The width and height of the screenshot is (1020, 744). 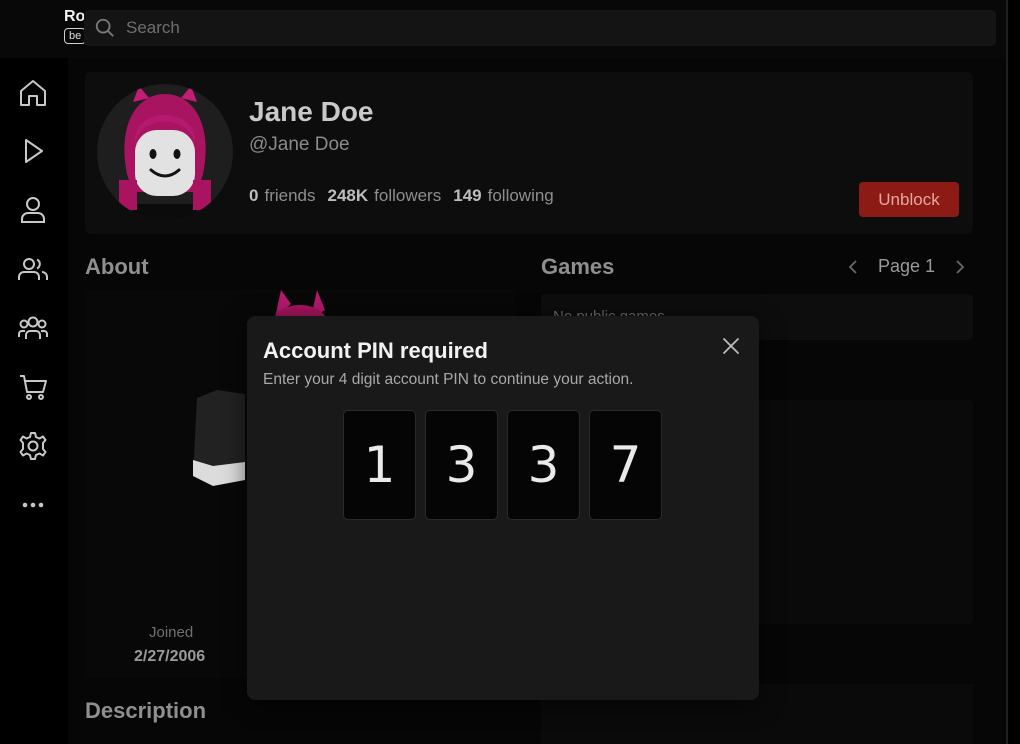 I want to click on sidebar, so click(x=34, y=401).